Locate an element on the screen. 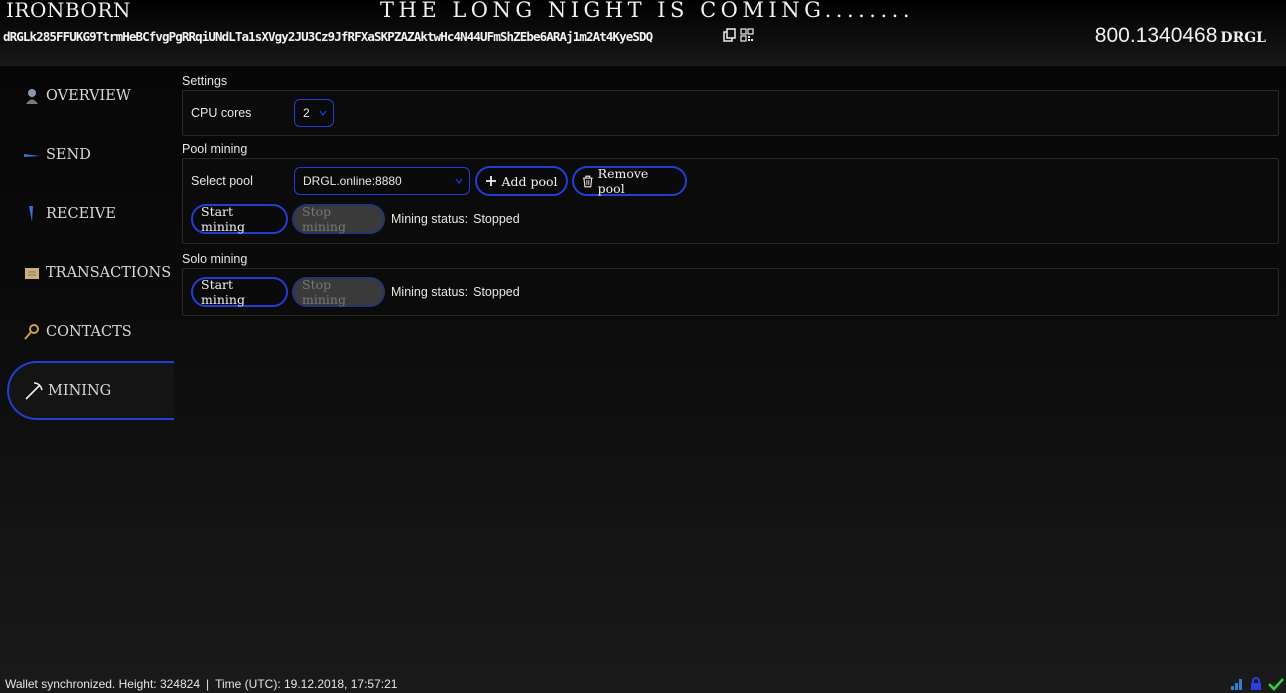 Image resolution: width=1286 pixels, height=693 pixels. add-pool-label: Add pool is located at coordinates (529, 181).